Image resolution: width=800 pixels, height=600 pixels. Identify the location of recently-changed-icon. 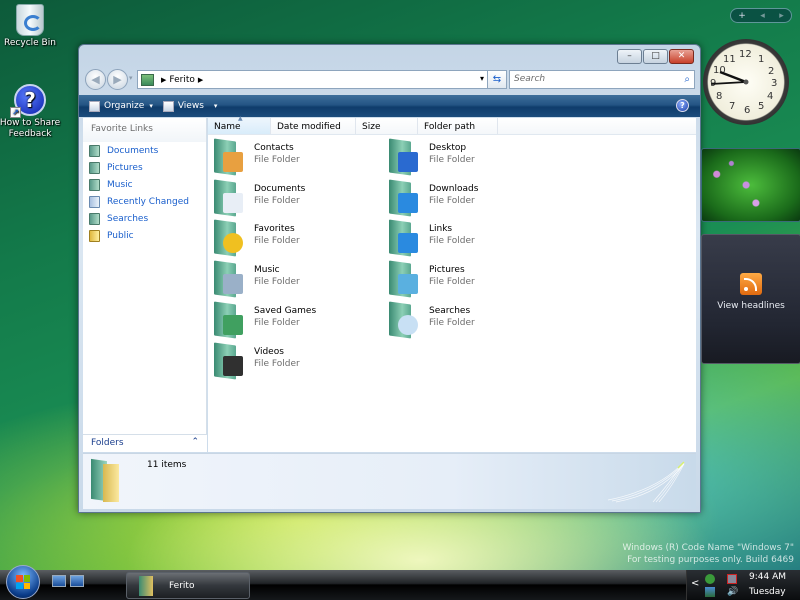
(94, 201).